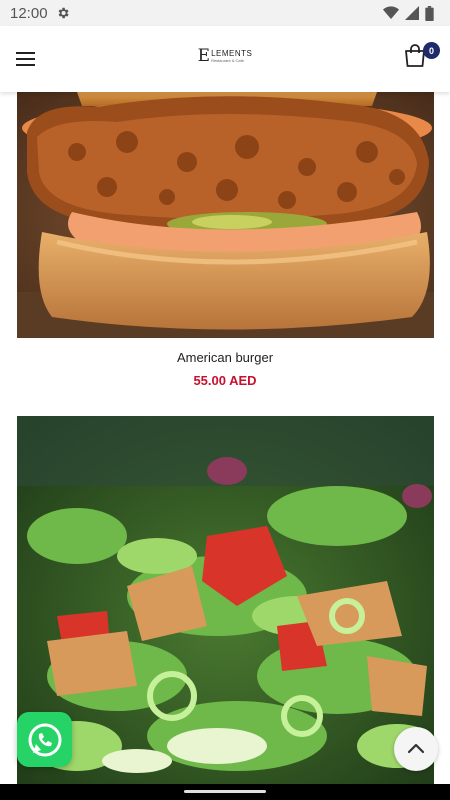 This screenshot has height=800, width=450. Describe the element at coordinates (44, 739) in the screenshot. I see `whatsapp-icon` at that location.